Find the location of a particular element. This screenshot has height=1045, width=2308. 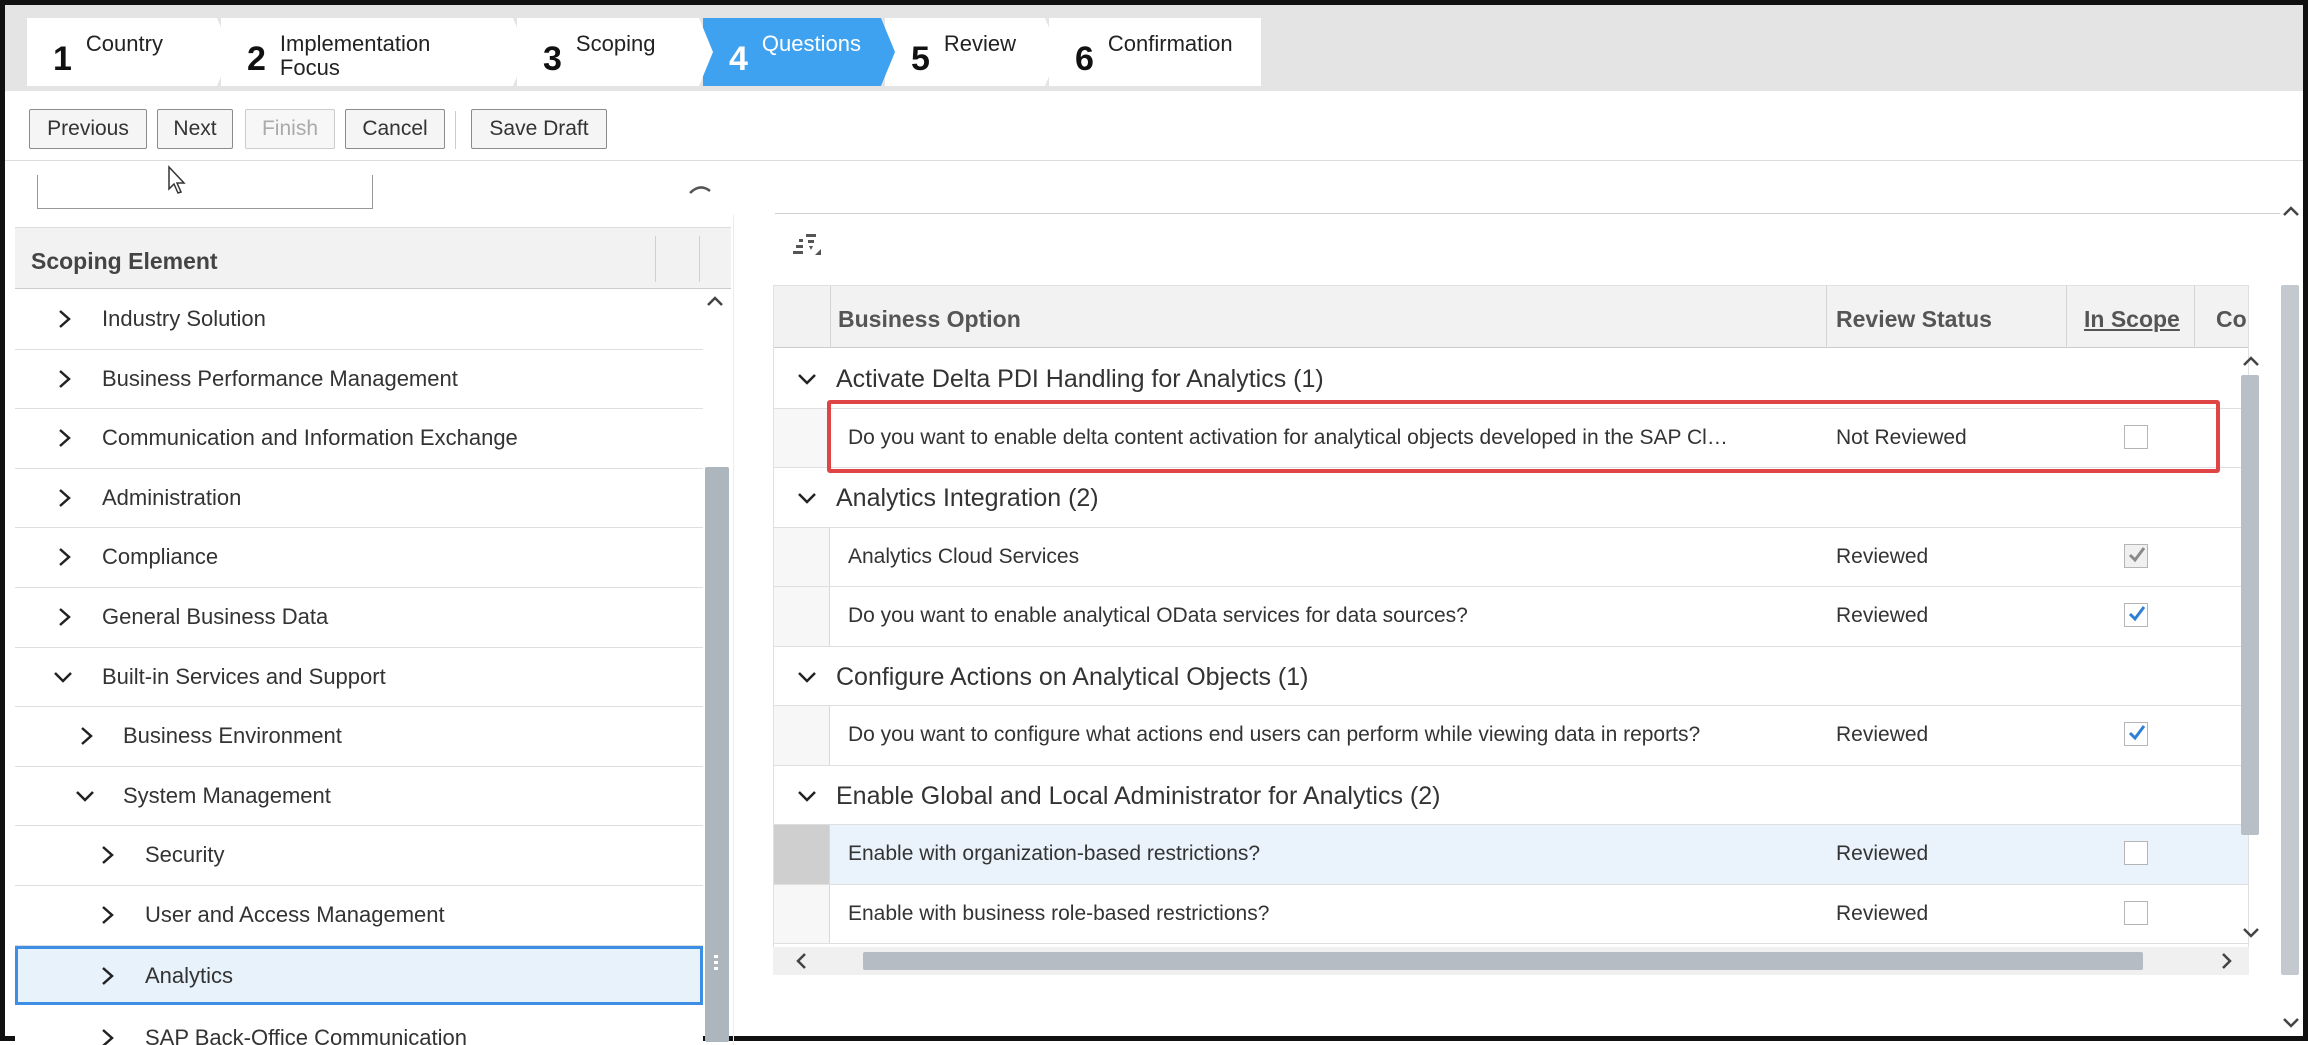

checkmark-icon is located at coordinates (2137, 614).